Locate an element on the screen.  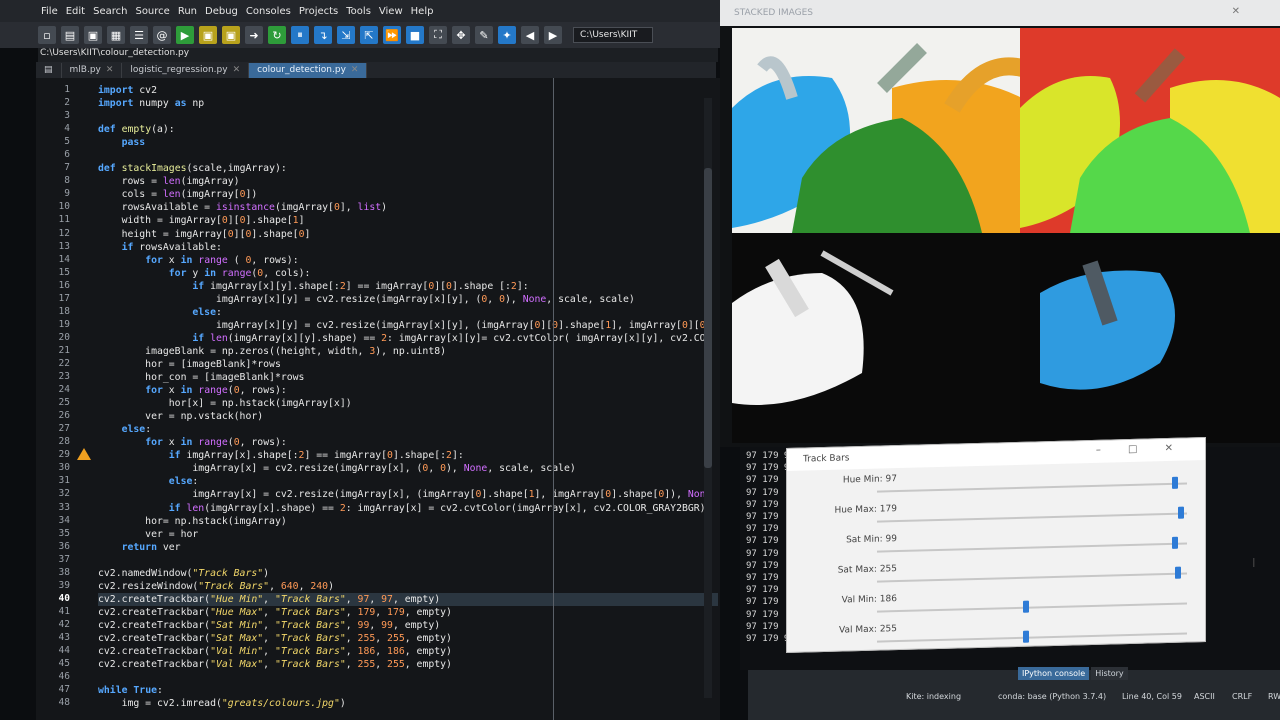
save-icon: ▣ is located at coordinates (93, 35).